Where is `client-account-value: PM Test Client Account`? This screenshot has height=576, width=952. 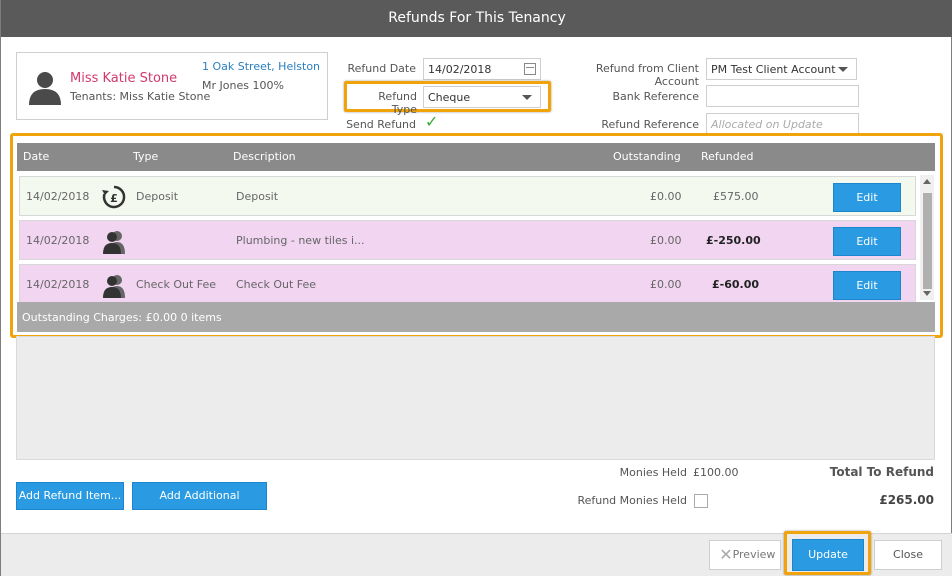
client-account-value: PM Test Client Account is located at coordinates (773, 69).